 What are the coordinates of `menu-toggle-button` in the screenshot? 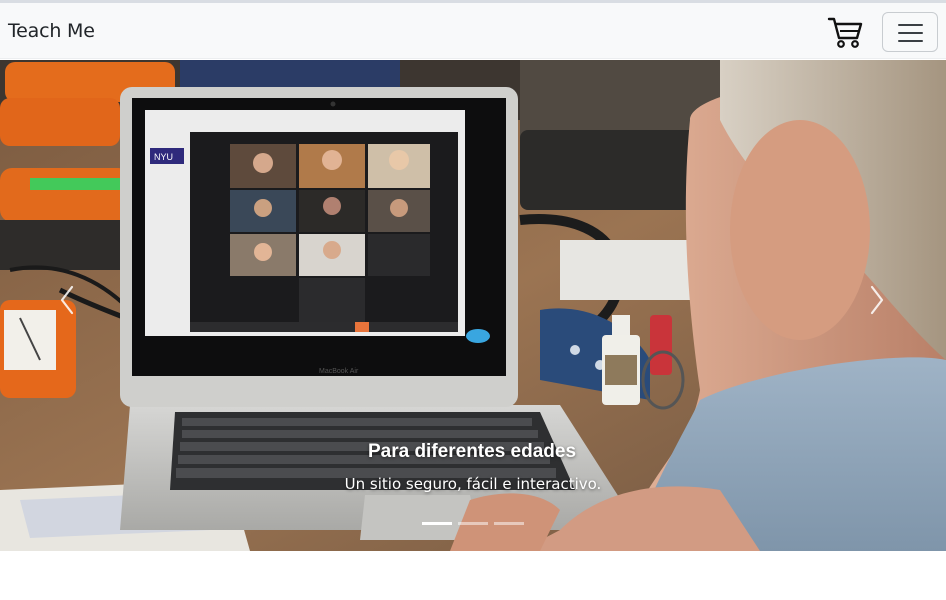 It's located at (910, 32).